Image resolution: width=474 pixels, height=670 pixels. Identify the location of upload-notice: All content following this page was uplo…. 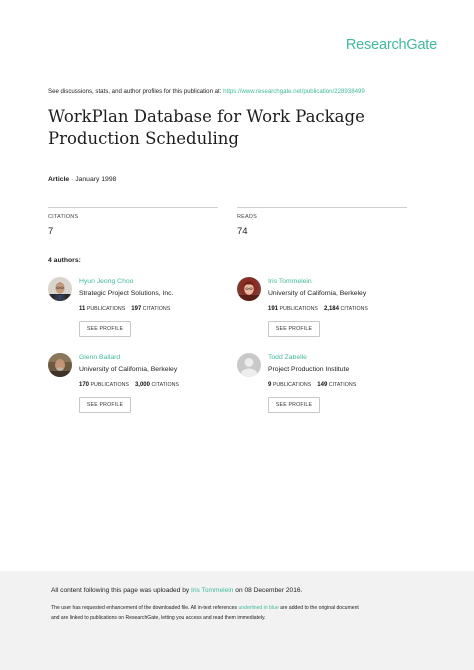
(176, 590).